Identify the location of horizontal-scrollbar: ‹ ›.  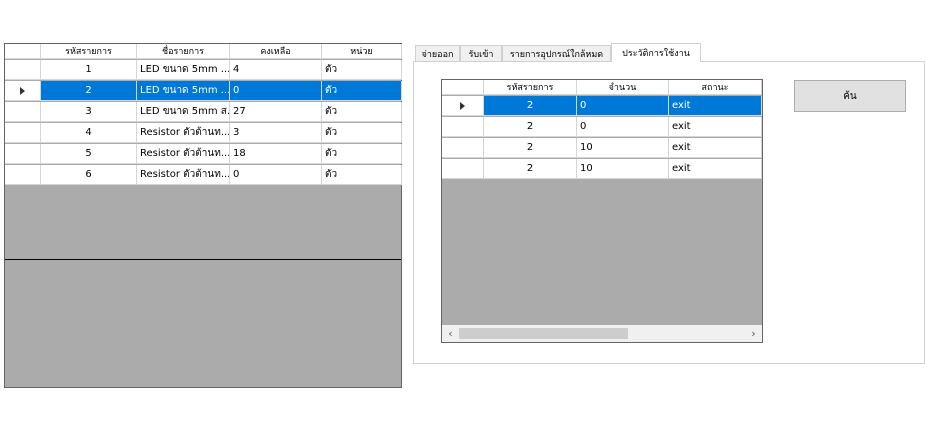
(602, 333).